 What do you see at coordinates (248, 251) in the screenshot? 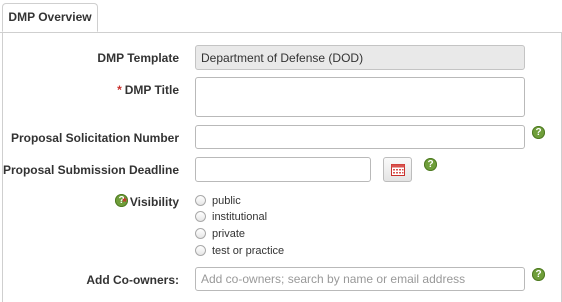
I see `visibility-option-label: test or practice` at bounding box center [248, 251].